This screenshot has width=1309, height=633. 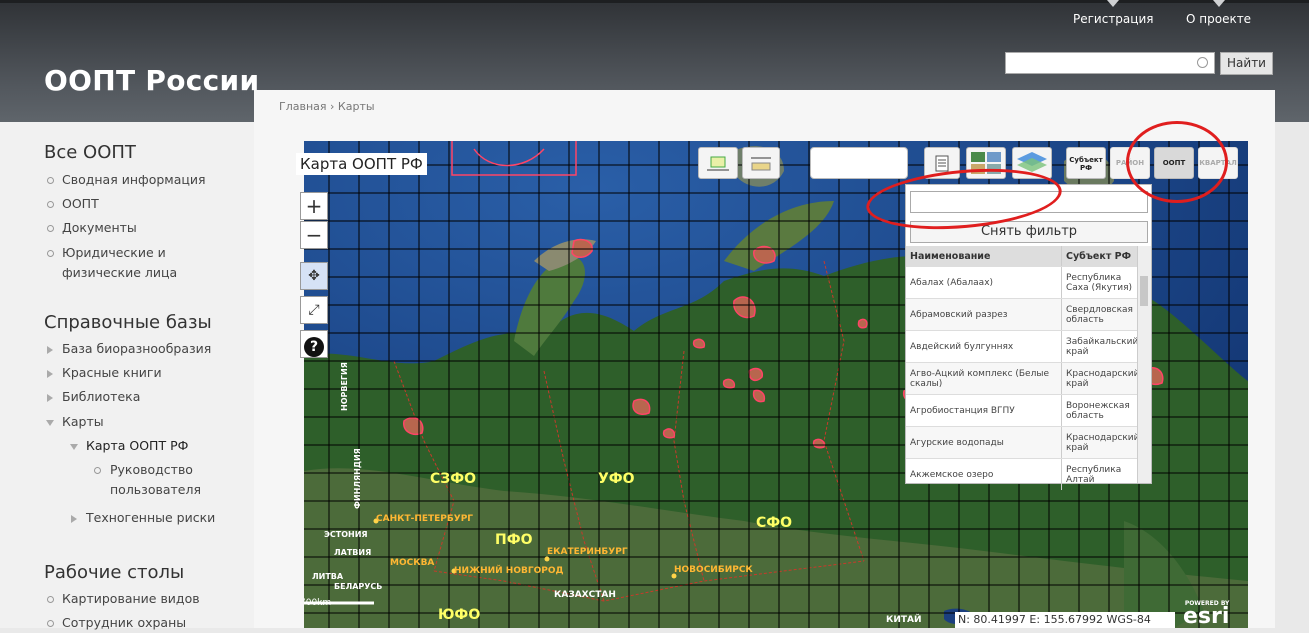 I want to click on sidebar-item-documents: Документы, so click(x=99, y=228).